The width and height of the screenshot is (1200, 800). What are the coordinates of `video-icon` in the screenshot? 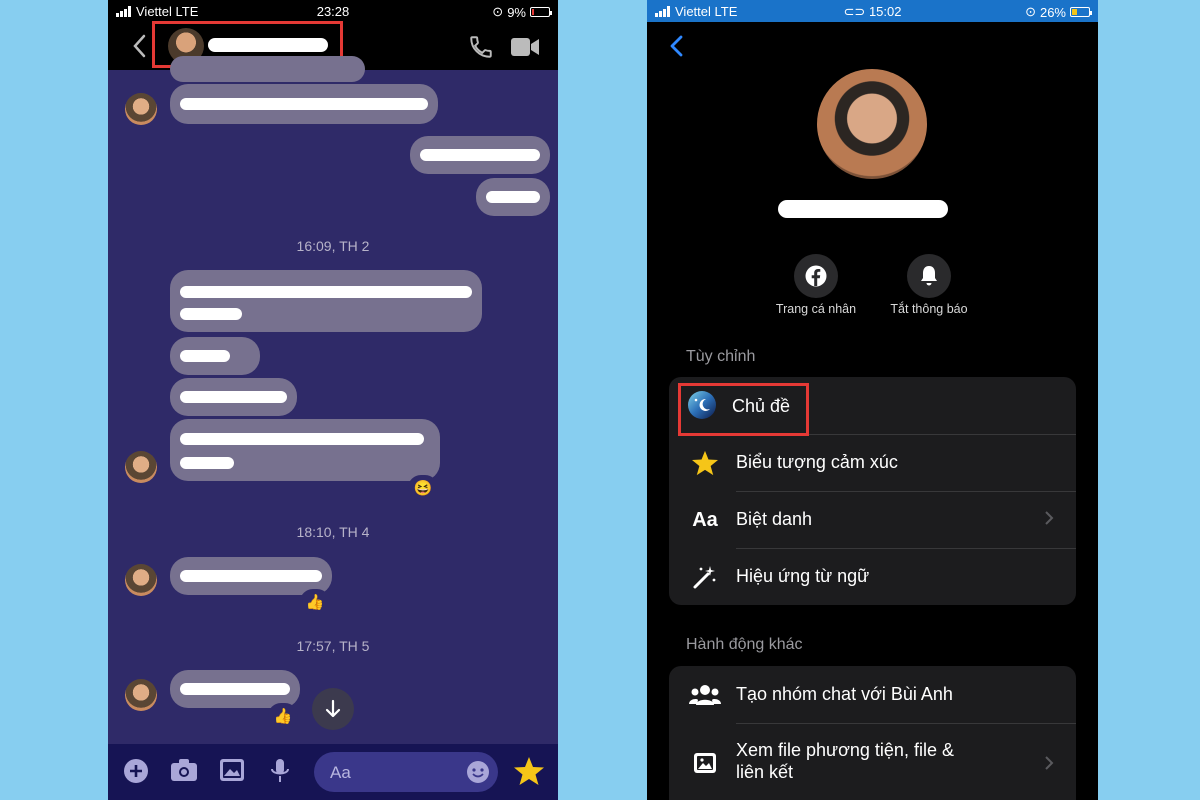 It's located at (525, 47).